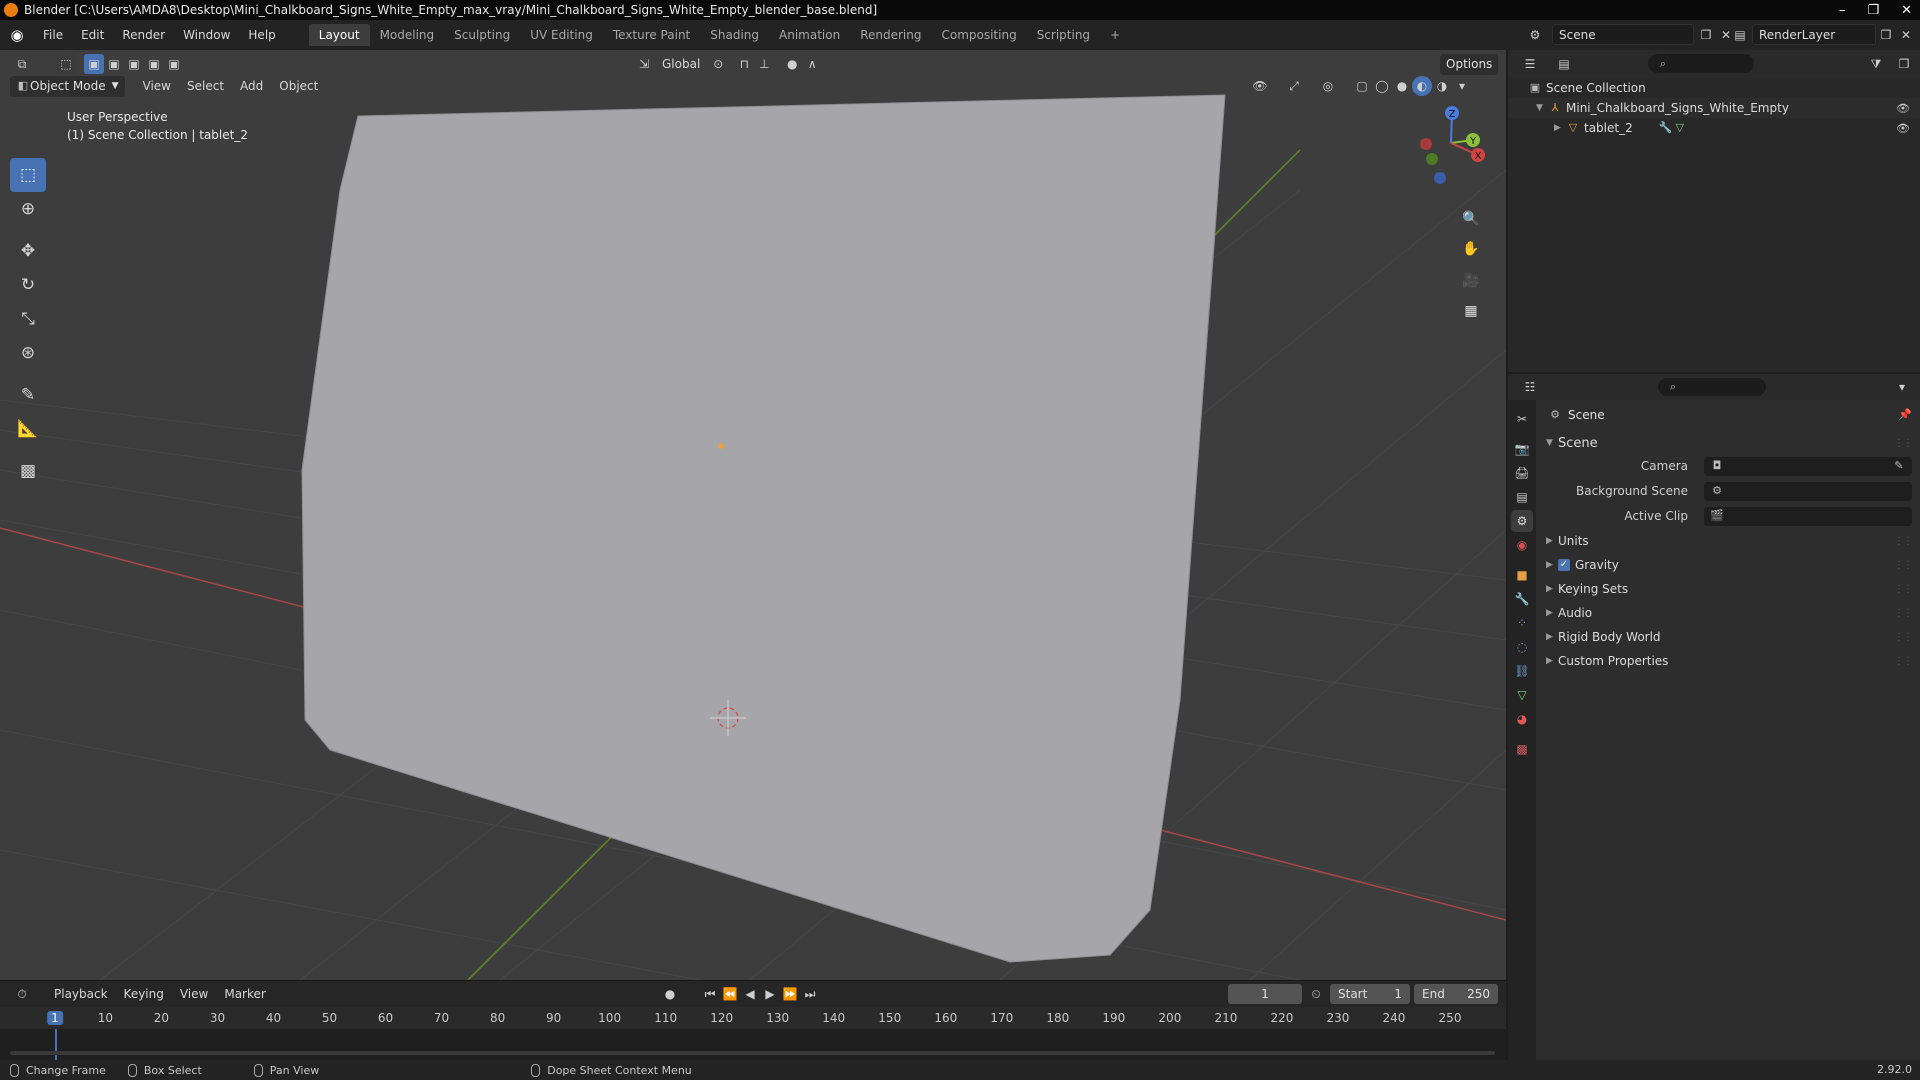 This screenshot has height=1080, width=1920. Describe the element at coordinates (1471, 219) in the screenshot. I see `zoom-icon: 🔍` at that location.